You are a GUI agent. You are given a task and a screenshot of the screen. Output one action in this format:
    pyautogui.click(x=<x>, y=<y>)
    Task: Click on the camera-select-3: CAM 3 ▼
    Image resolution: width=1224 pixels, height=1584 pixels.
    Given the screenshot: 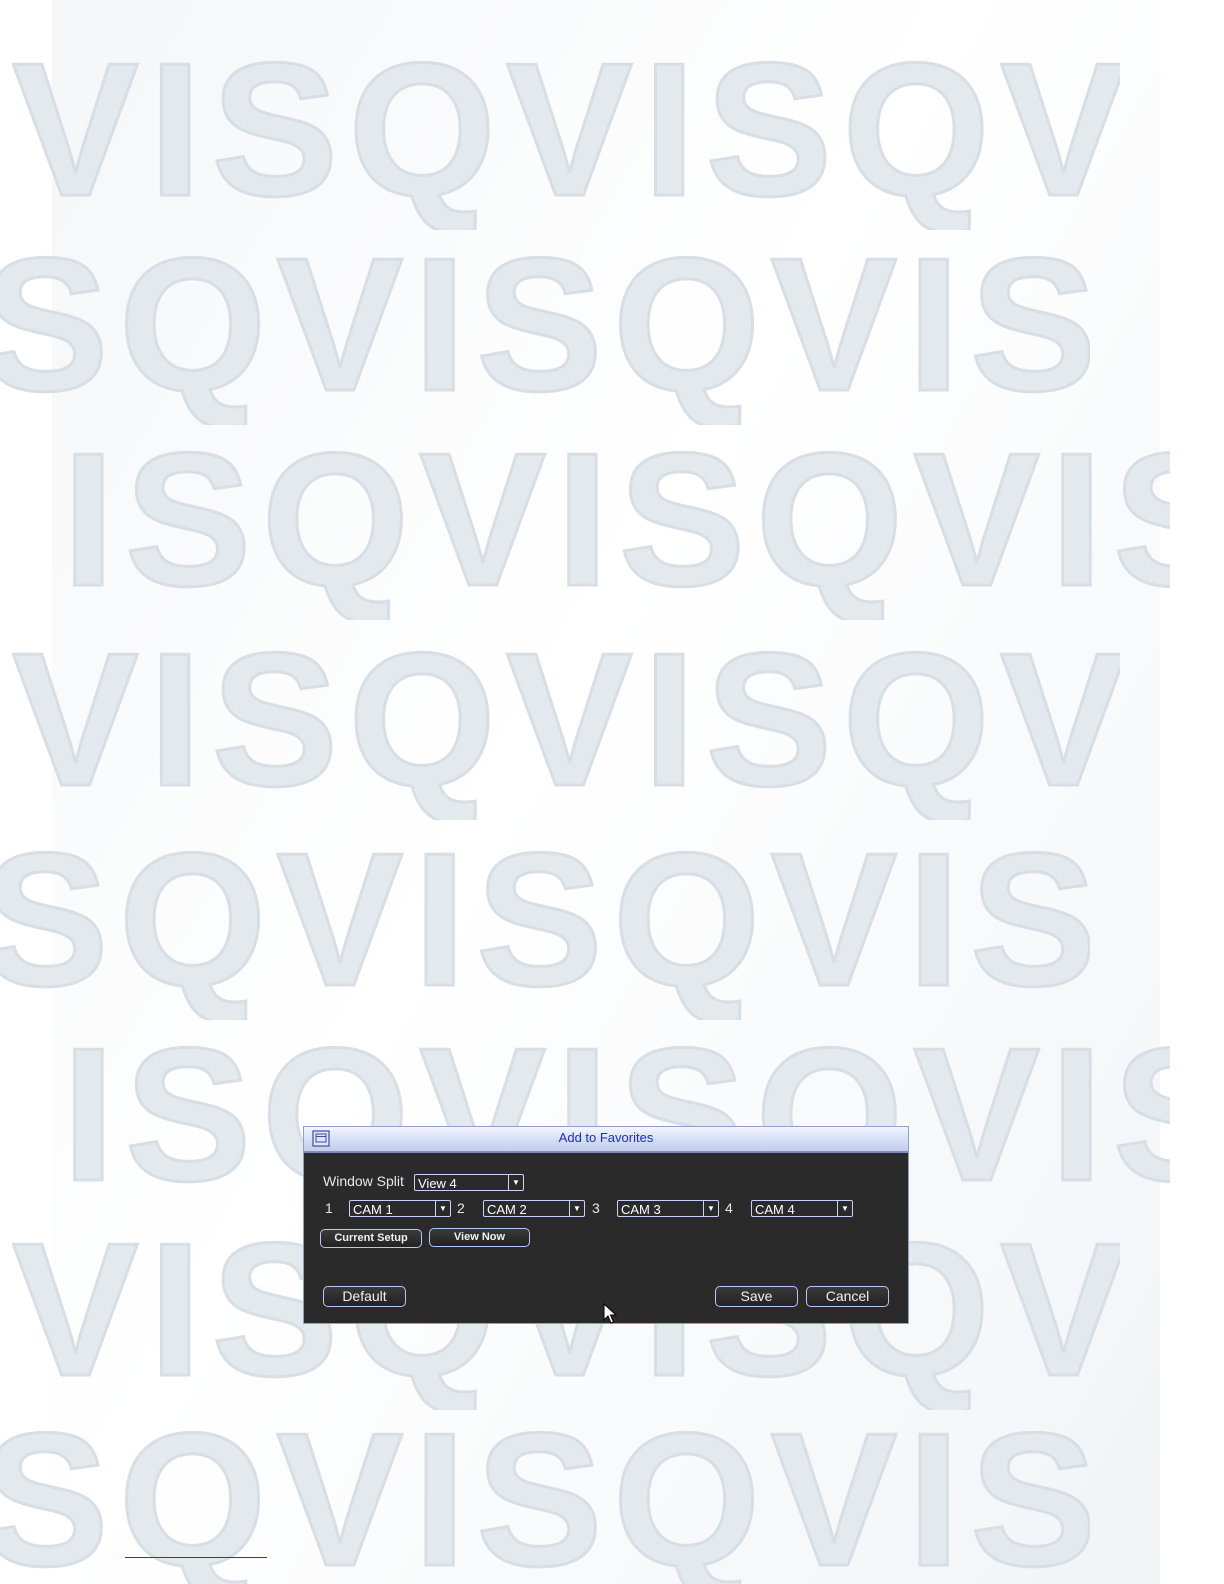 What is the action you would take?
    pyautogui.click(x=668, y=1208)
    